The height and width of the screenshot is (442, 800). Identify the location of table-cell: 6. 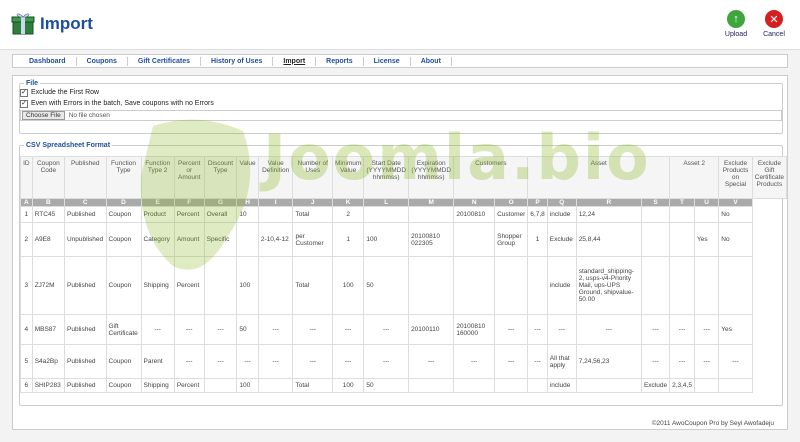
(26, 385).